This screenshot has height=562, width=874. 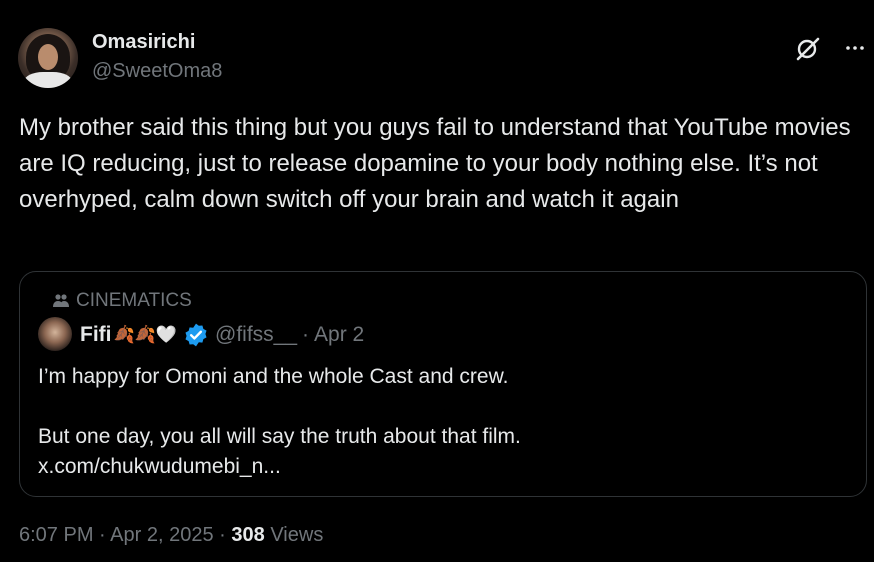 What do you see at coordinates (55, 334) in the screenshot?
I see `quoted-avatar` at bounding box center [55, 334].